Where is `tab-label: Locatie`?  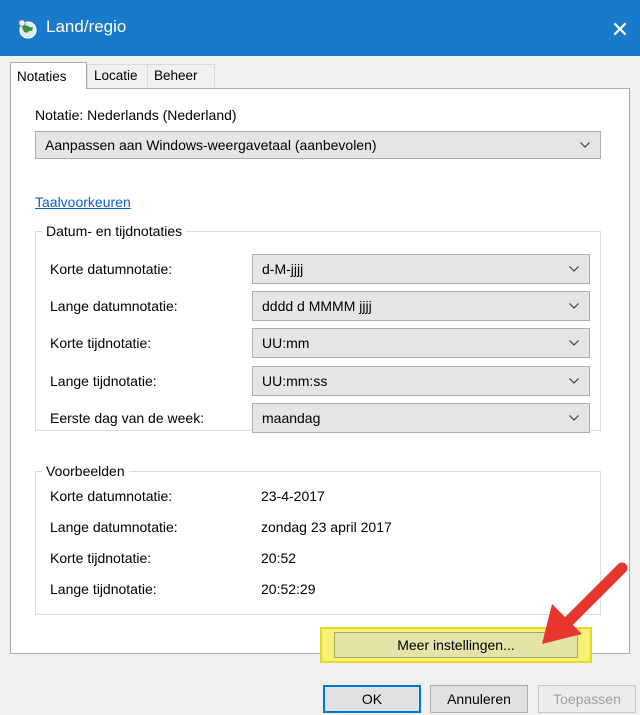
tab-label: Locatie is located at coordinates (116, 75).